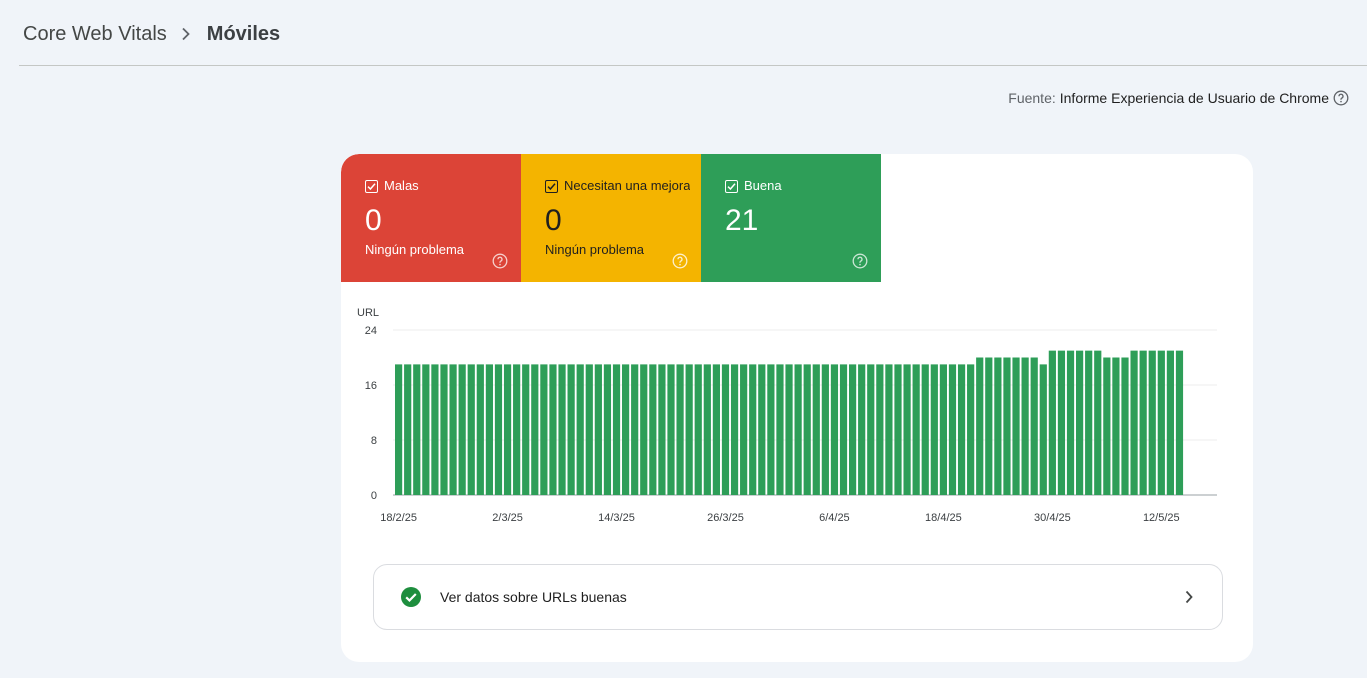 This screenshot has height=678, width=1367. Describe the element at coordinates (371, 386) in the screenshot. I see `y-tick-label: 16` at that location.